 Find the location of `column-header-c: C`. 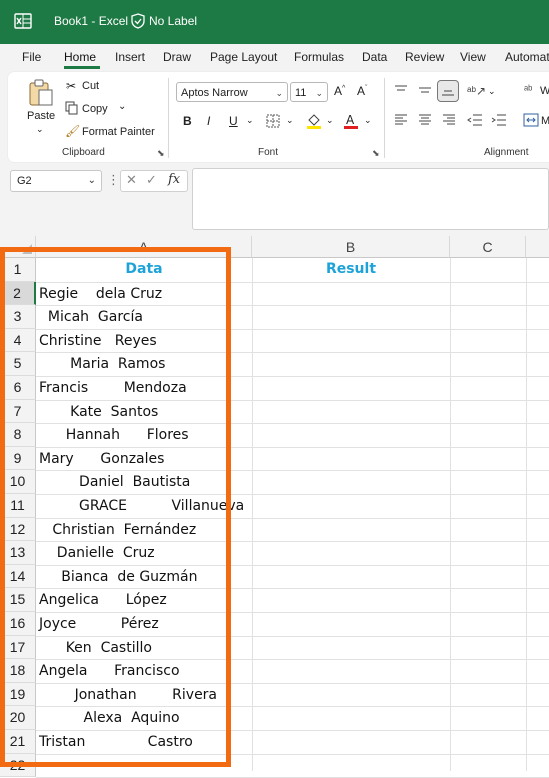

column-header-c: C is located at coordinates (488, 247).